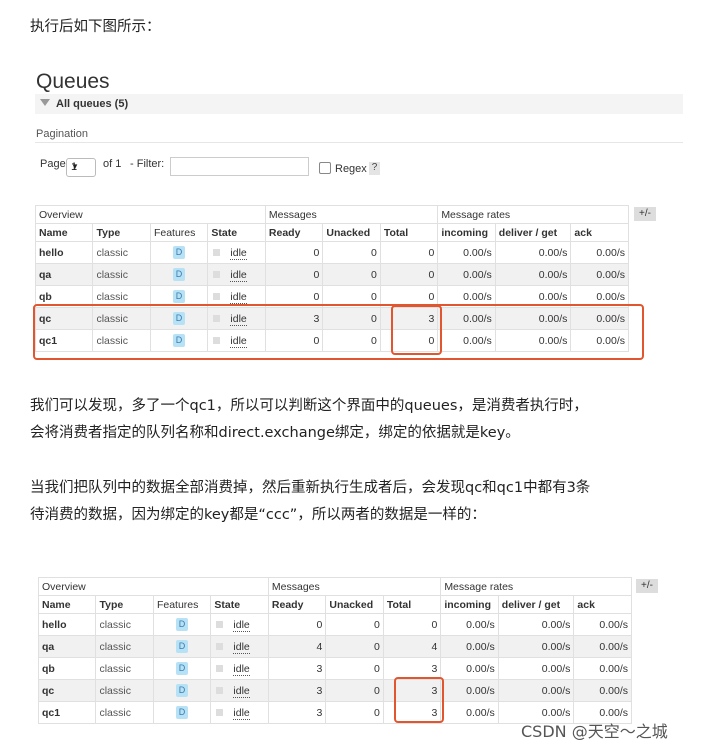 The height and width of the screenshot is (749, 707). Describe the element at coordinates (359, 104) in the screenshot. I see `all-queues-toggle: All queues (5)` at that location.